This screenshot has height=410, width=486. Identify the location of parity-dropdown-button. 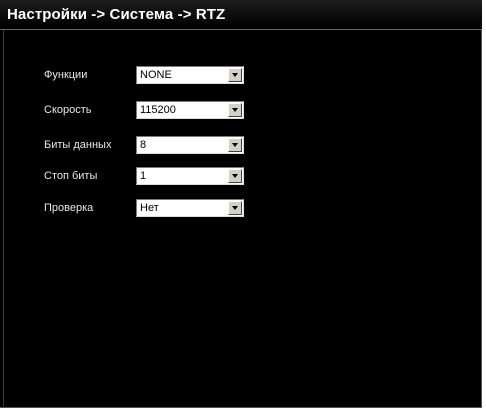
(235, 208).